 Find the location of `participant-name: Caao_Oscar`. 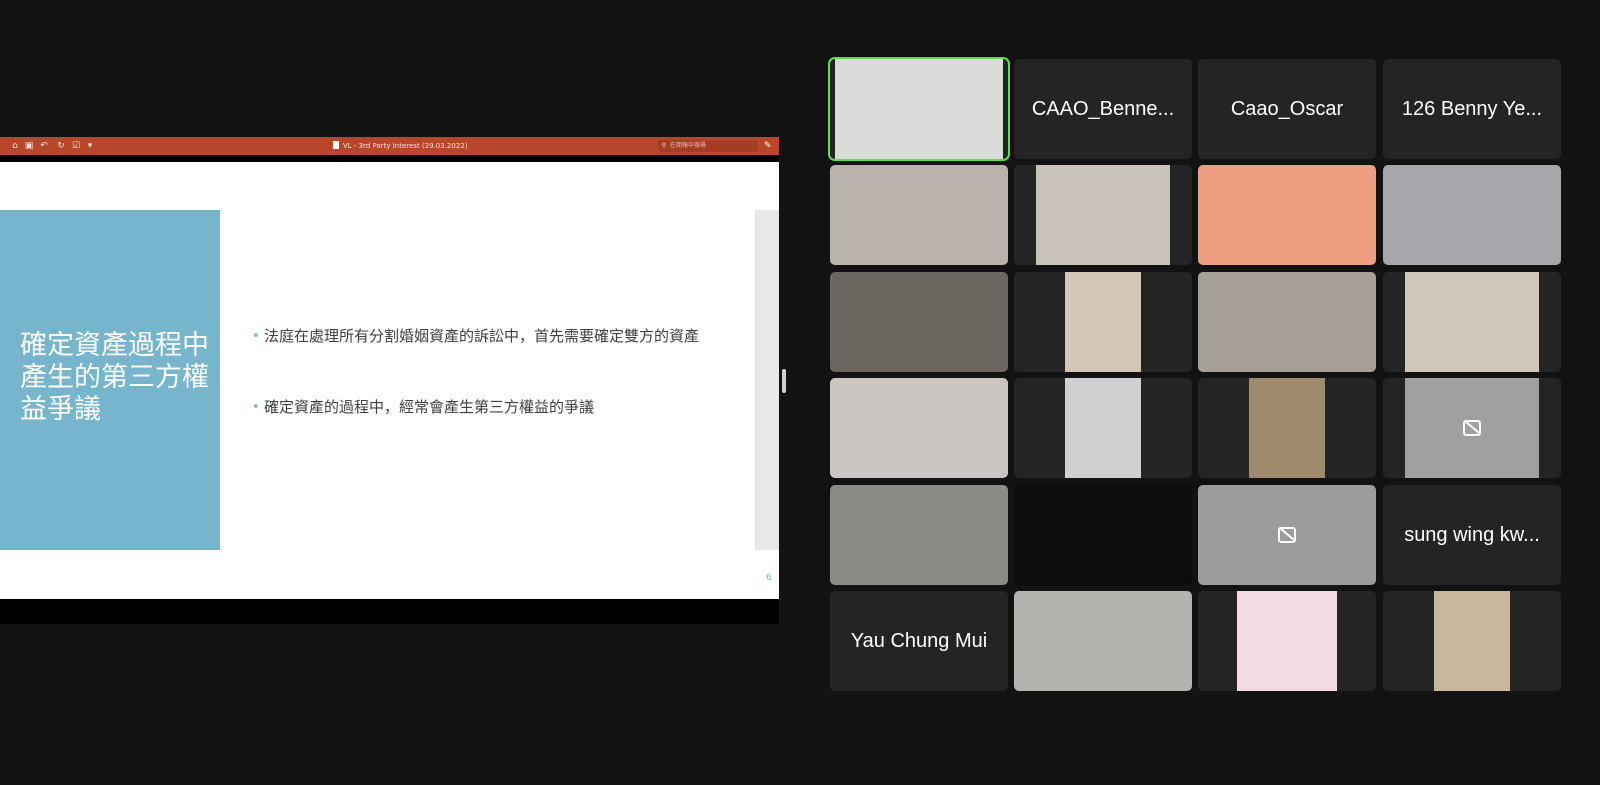

participant-name: Caao_Oscar is located at coordinates (1287, 108).